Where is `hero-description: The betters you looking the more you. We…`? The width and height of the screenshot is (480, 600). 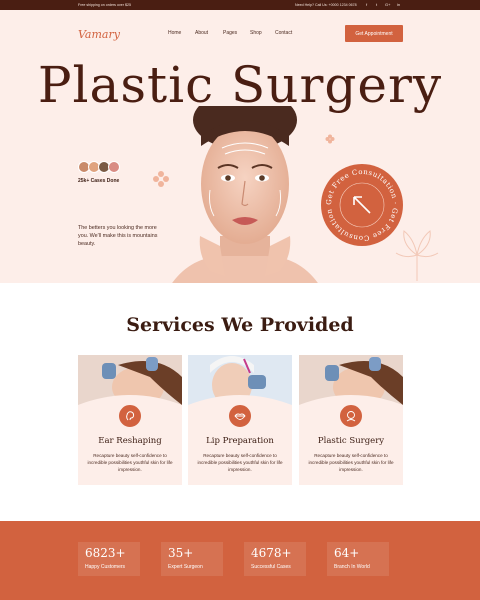 hero-description: The betters you looking the more you. We… is located at coordinates (118, 236).